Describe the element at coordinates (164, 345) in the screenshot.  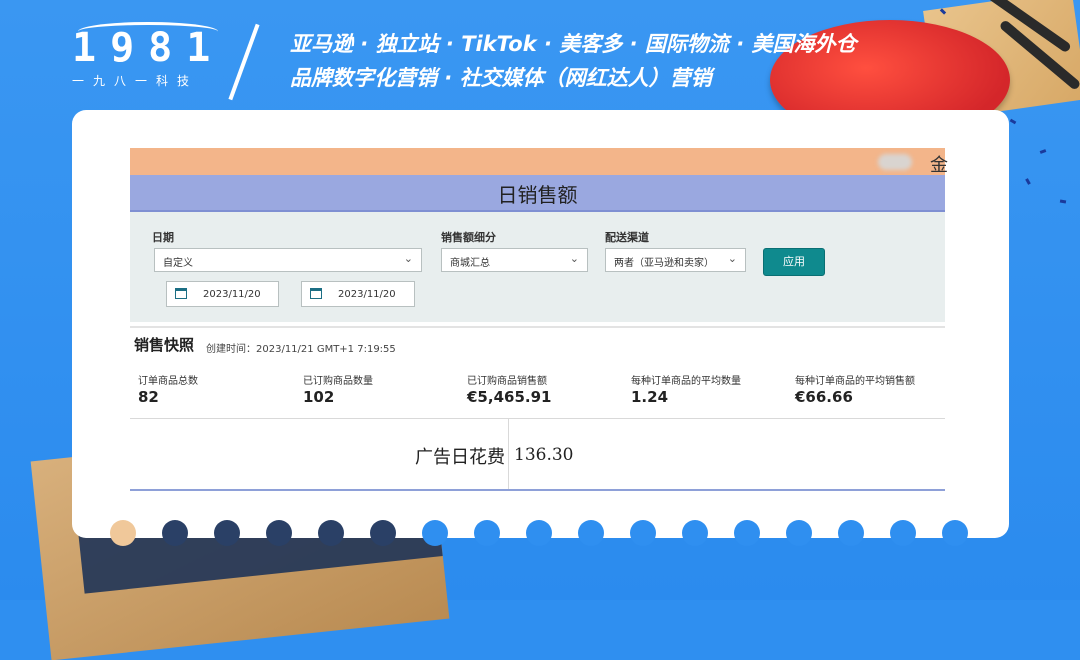
I see `snapshot-heading: 销售快照` at that location.